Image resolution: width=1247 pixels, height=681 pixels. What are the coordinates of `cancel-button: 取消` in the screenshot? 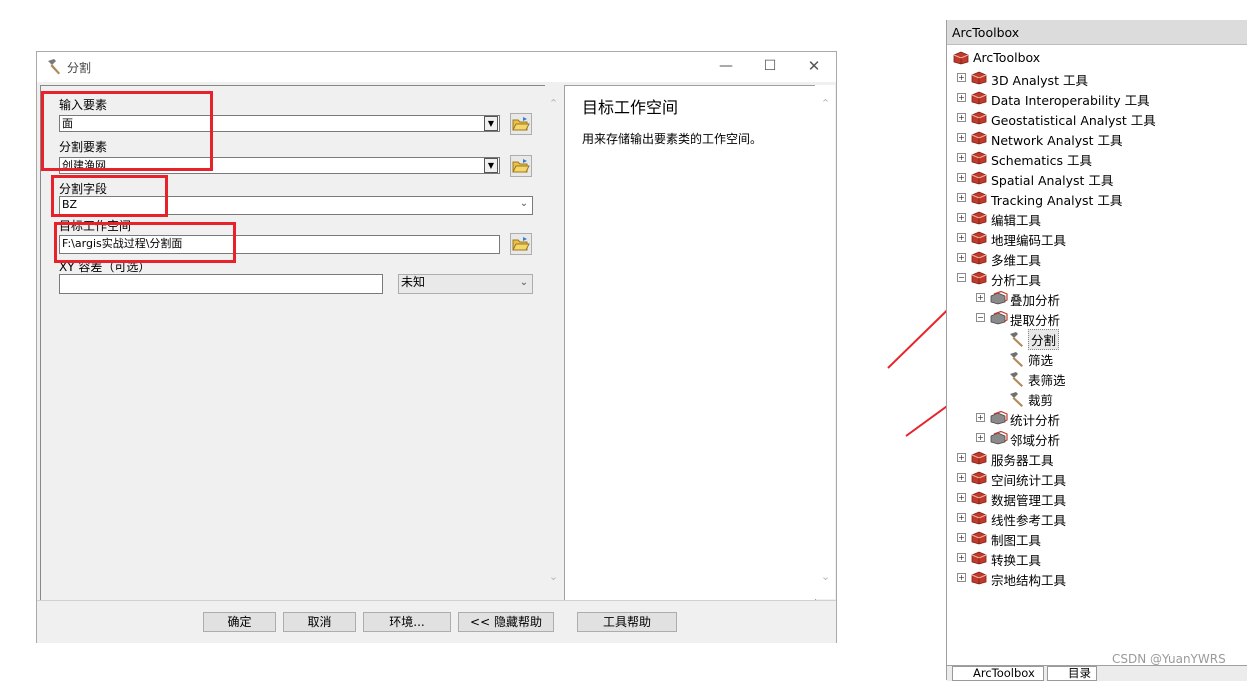 It's located at (319, 622).